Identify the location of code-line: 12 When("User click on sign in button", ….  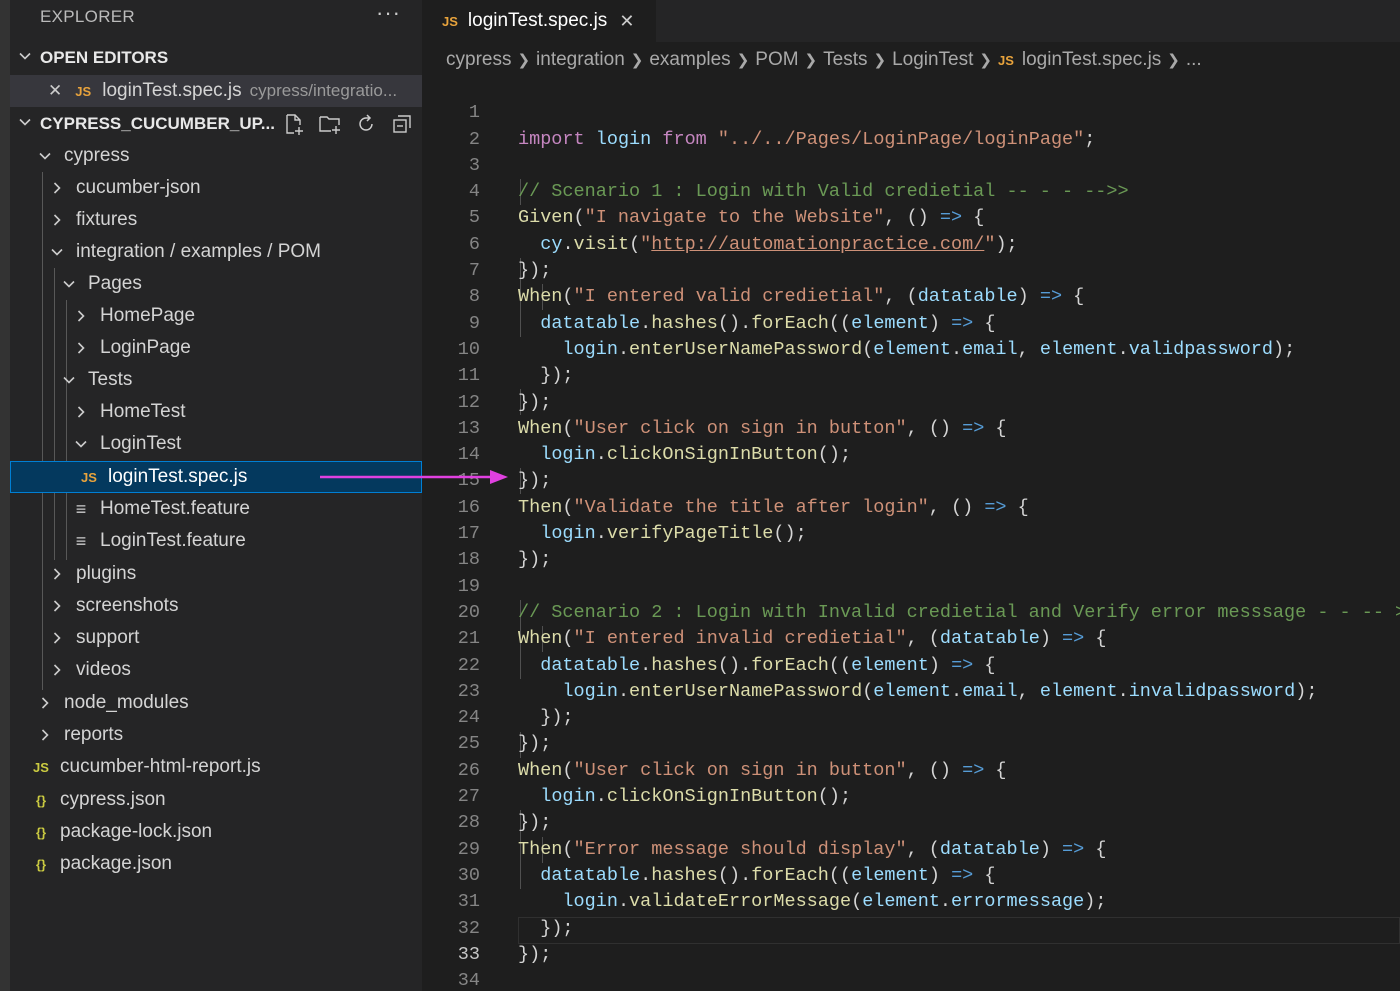
(911, 401).